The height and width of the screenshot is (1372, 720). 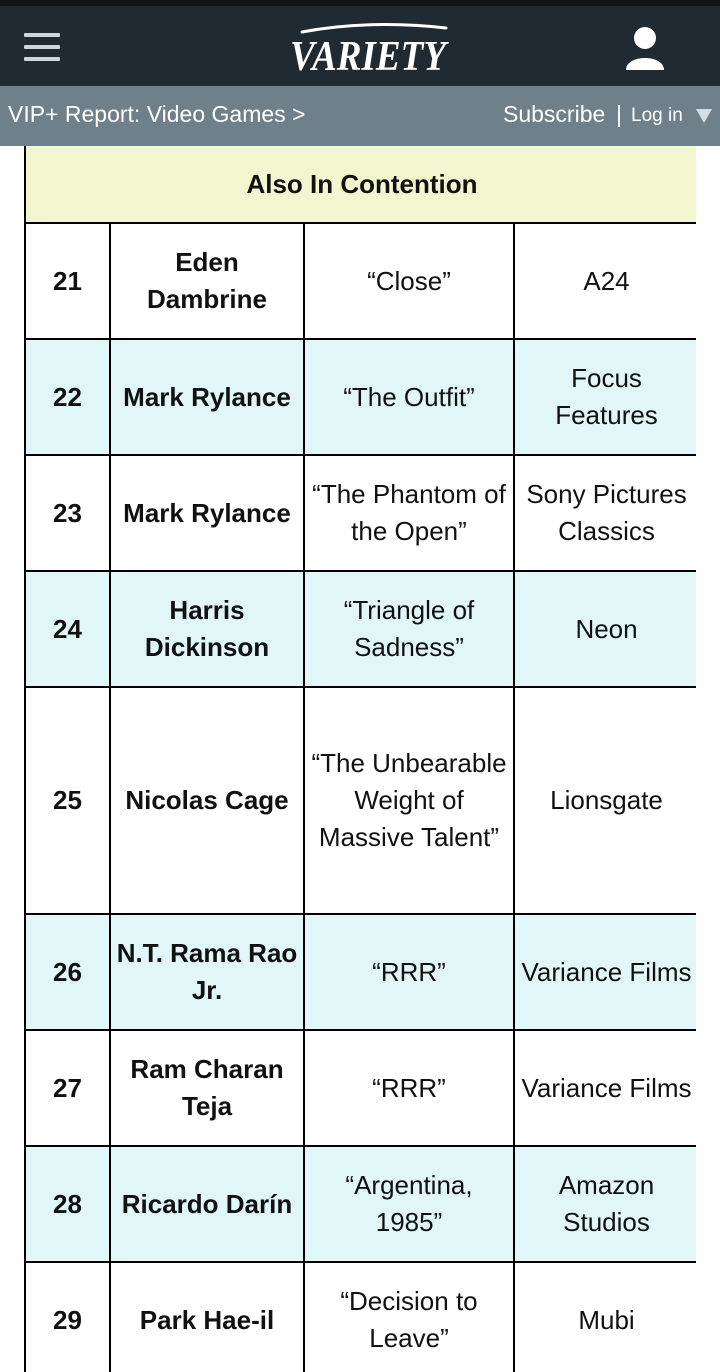 I want to click on user-account-icon, so click(x=645, y=47).